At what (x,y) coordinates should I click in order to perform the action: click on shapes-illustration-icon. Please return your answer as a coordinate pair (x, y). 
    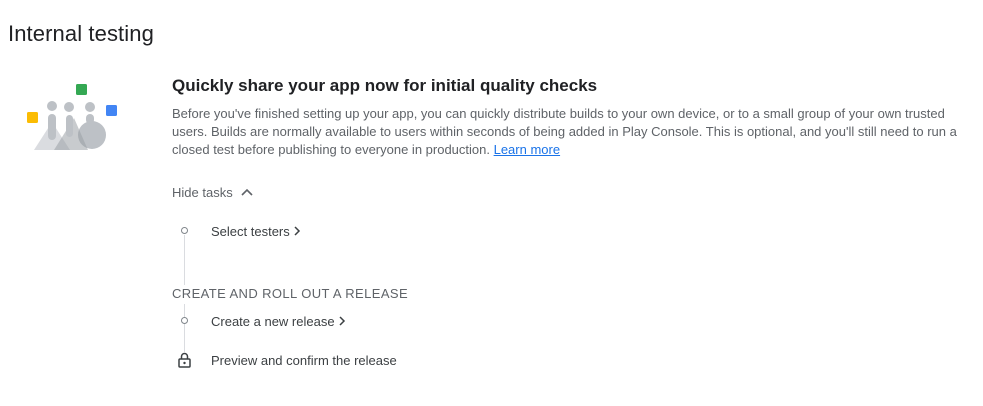
    Looking at the image, I should click on (72, 117).